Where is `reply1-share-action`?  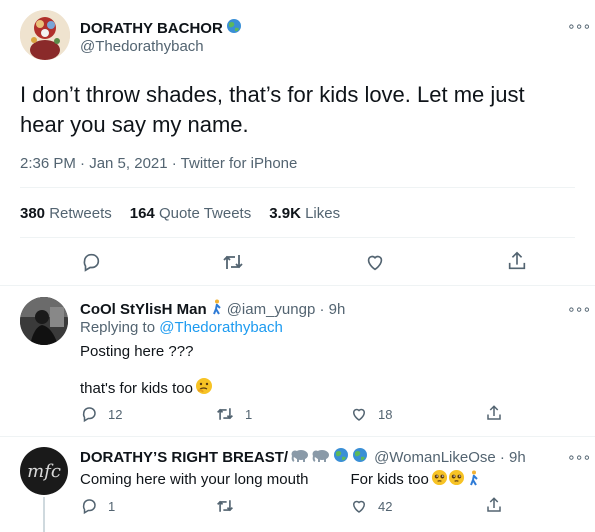 reply1-share-action is located at coordinates (494, 413).